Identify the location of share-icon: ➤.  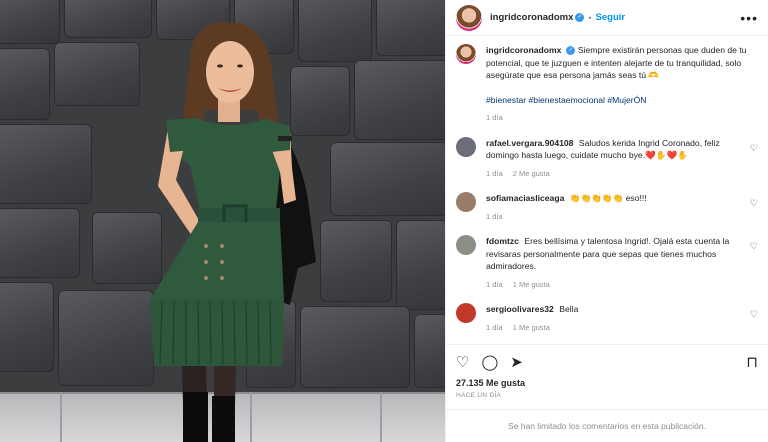
(516, 362).